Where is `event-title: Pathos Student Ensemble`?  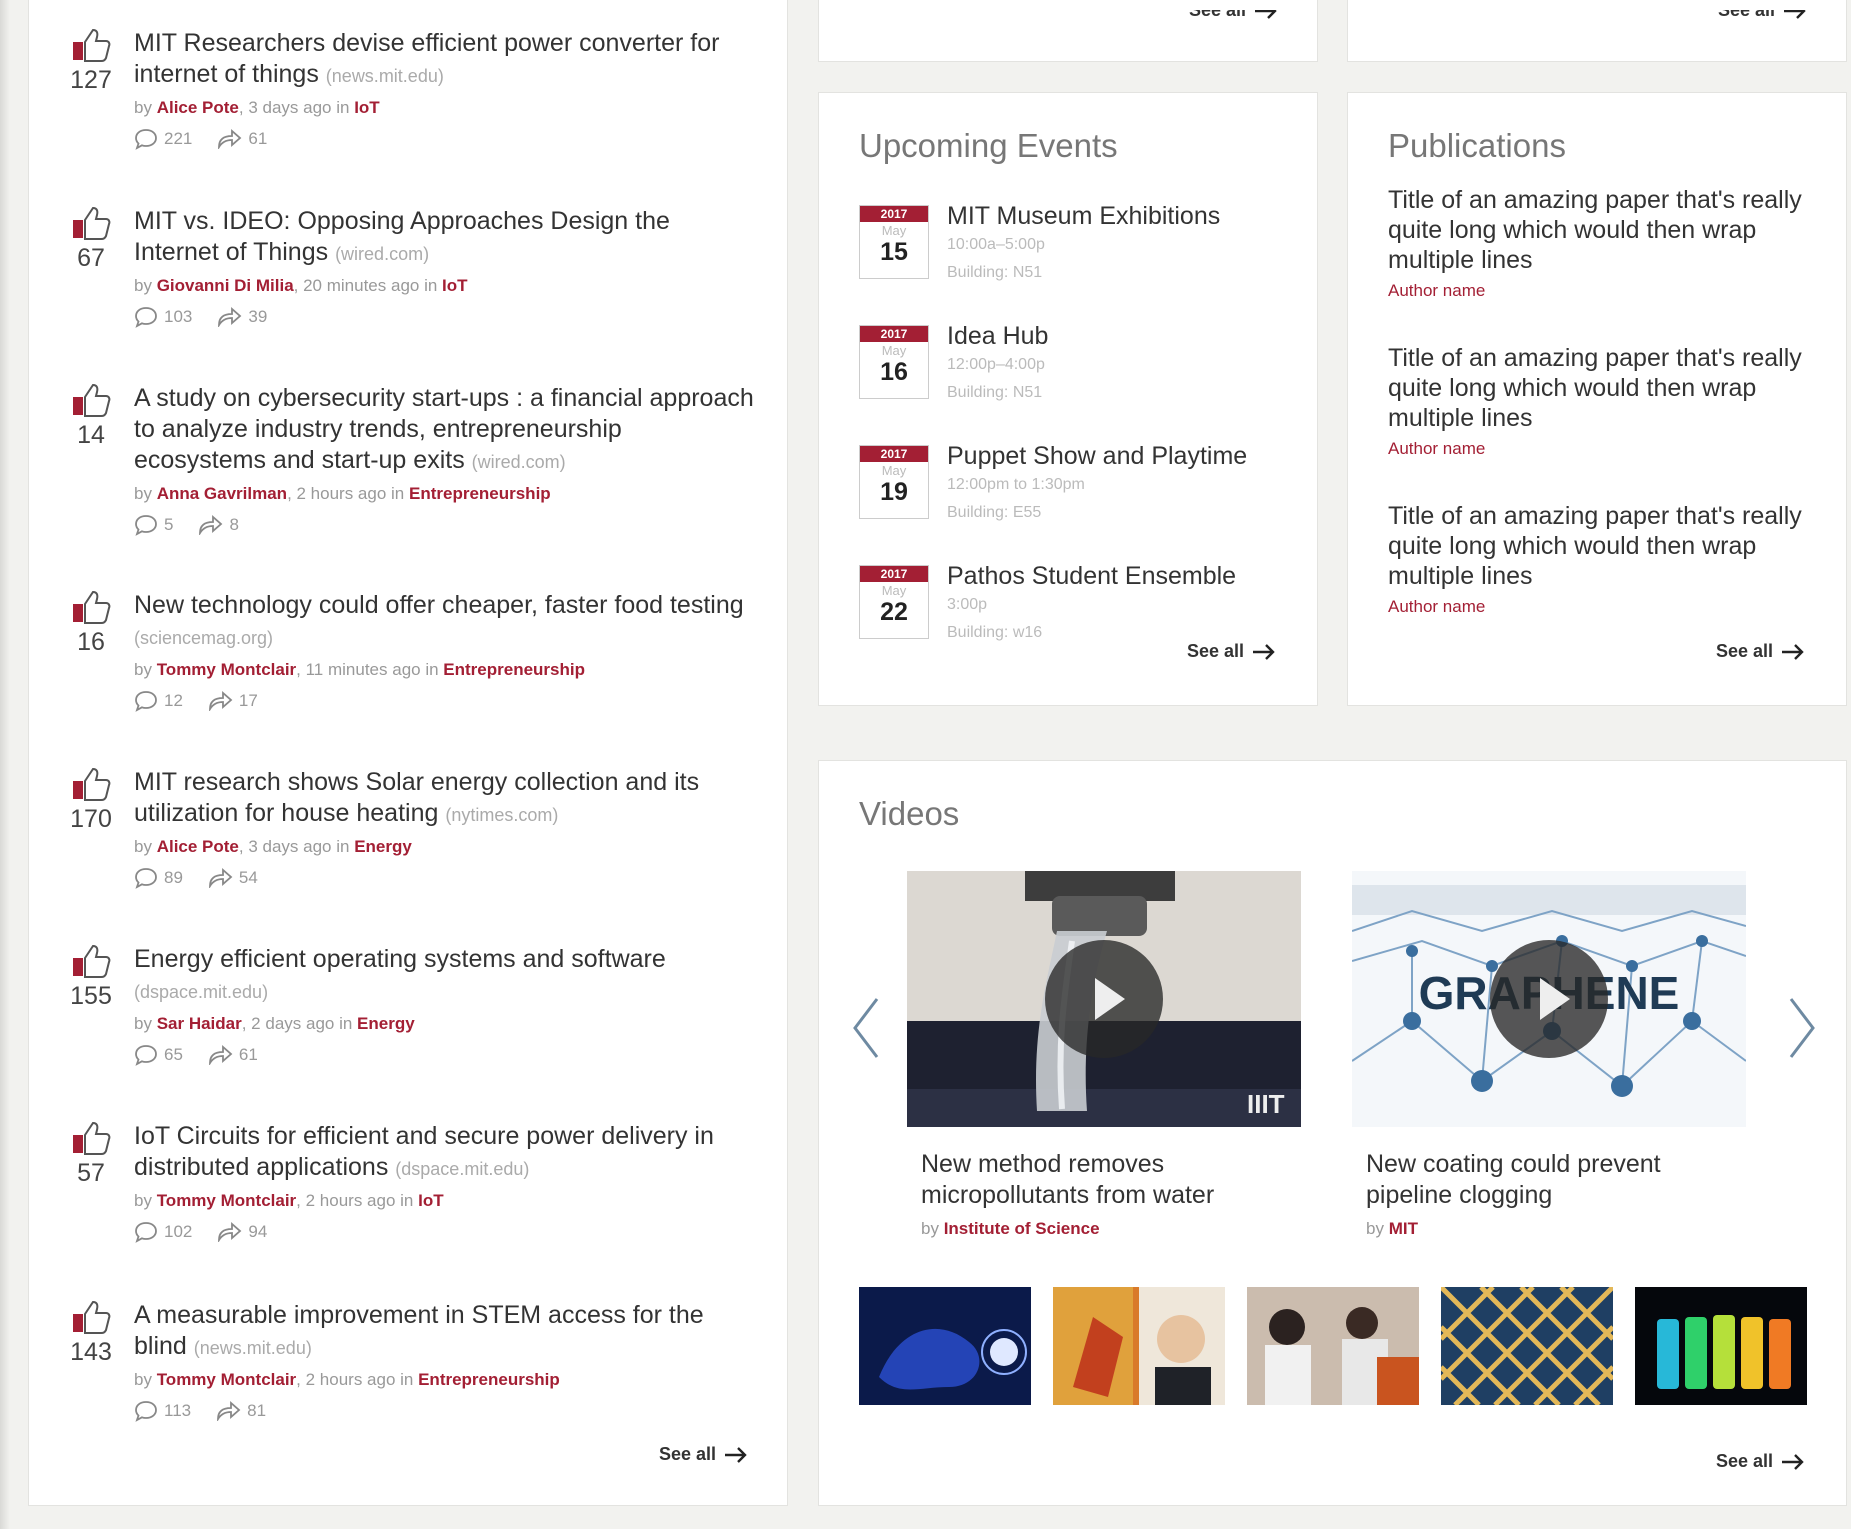 event-title: Pathos Student Ensemble is located at coordinates (1122, 576).